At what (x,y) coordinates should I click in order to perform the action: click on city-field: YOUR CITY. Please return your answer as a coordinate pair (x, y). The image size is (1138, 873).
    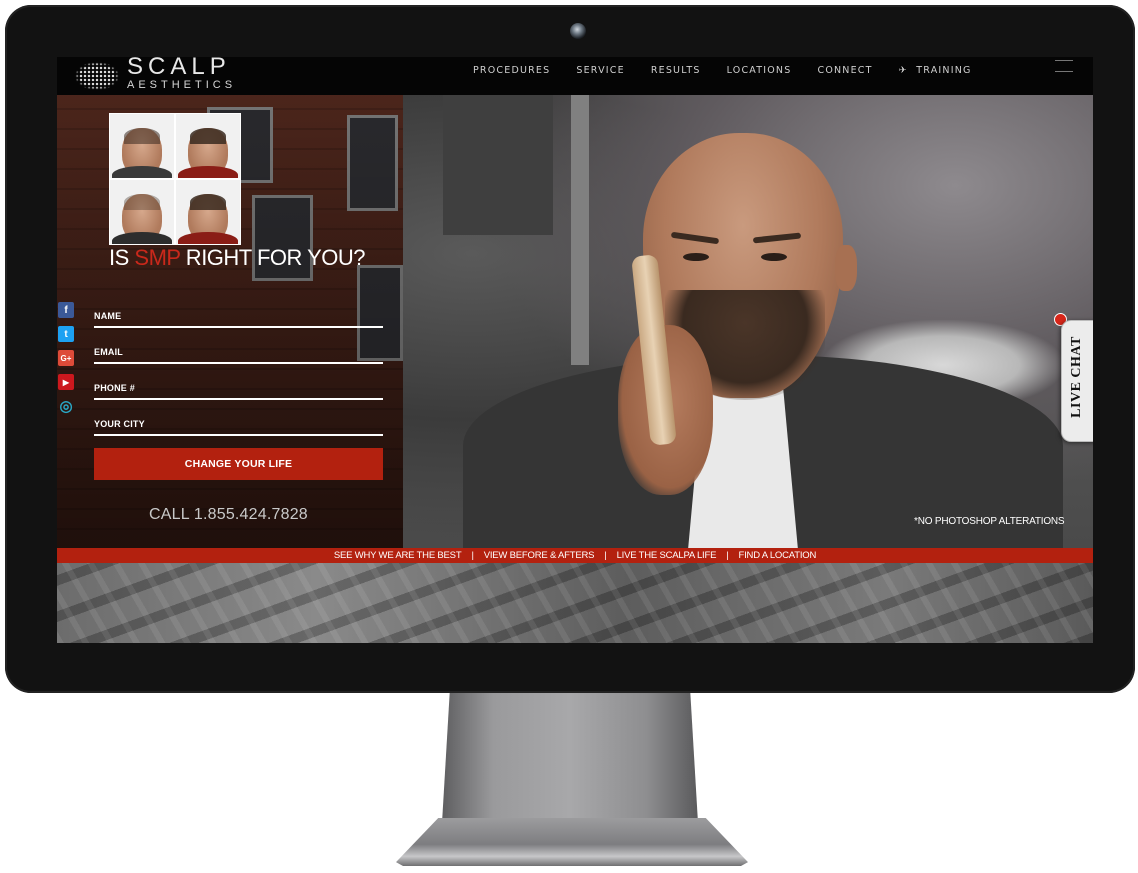
    Looking at the image, I should click on (239, 433).